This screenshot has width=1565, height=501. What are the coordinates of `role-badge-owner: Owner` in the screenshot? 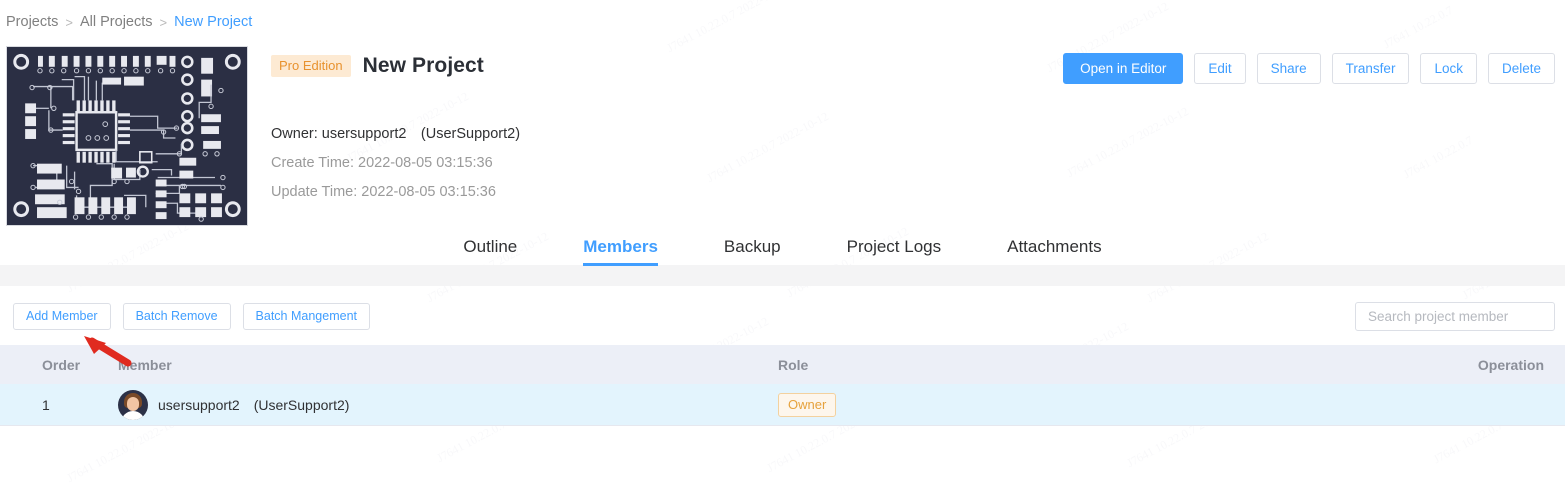 It's located at (807, 404).